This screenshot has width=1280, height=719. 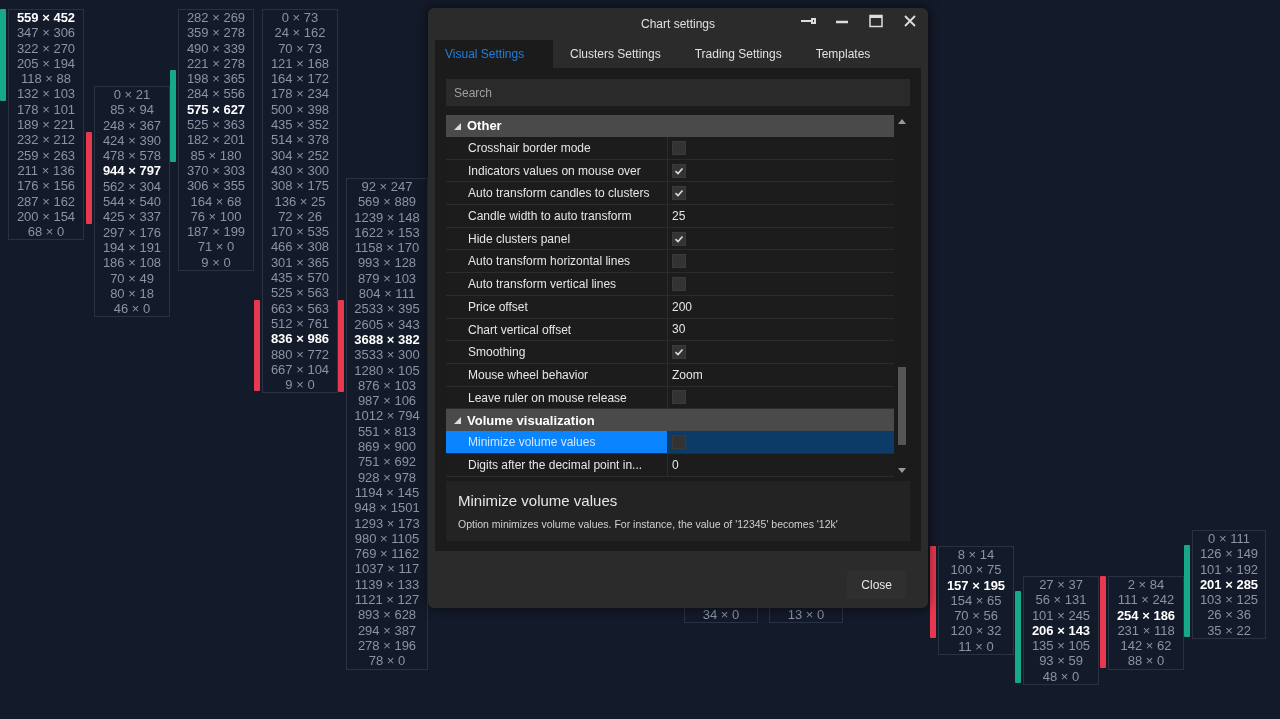 What do you see at coordinates (132, 140) in the screenshot?
I see `volume-cell-text: 424 × 390` at bounding box center [132, 140].